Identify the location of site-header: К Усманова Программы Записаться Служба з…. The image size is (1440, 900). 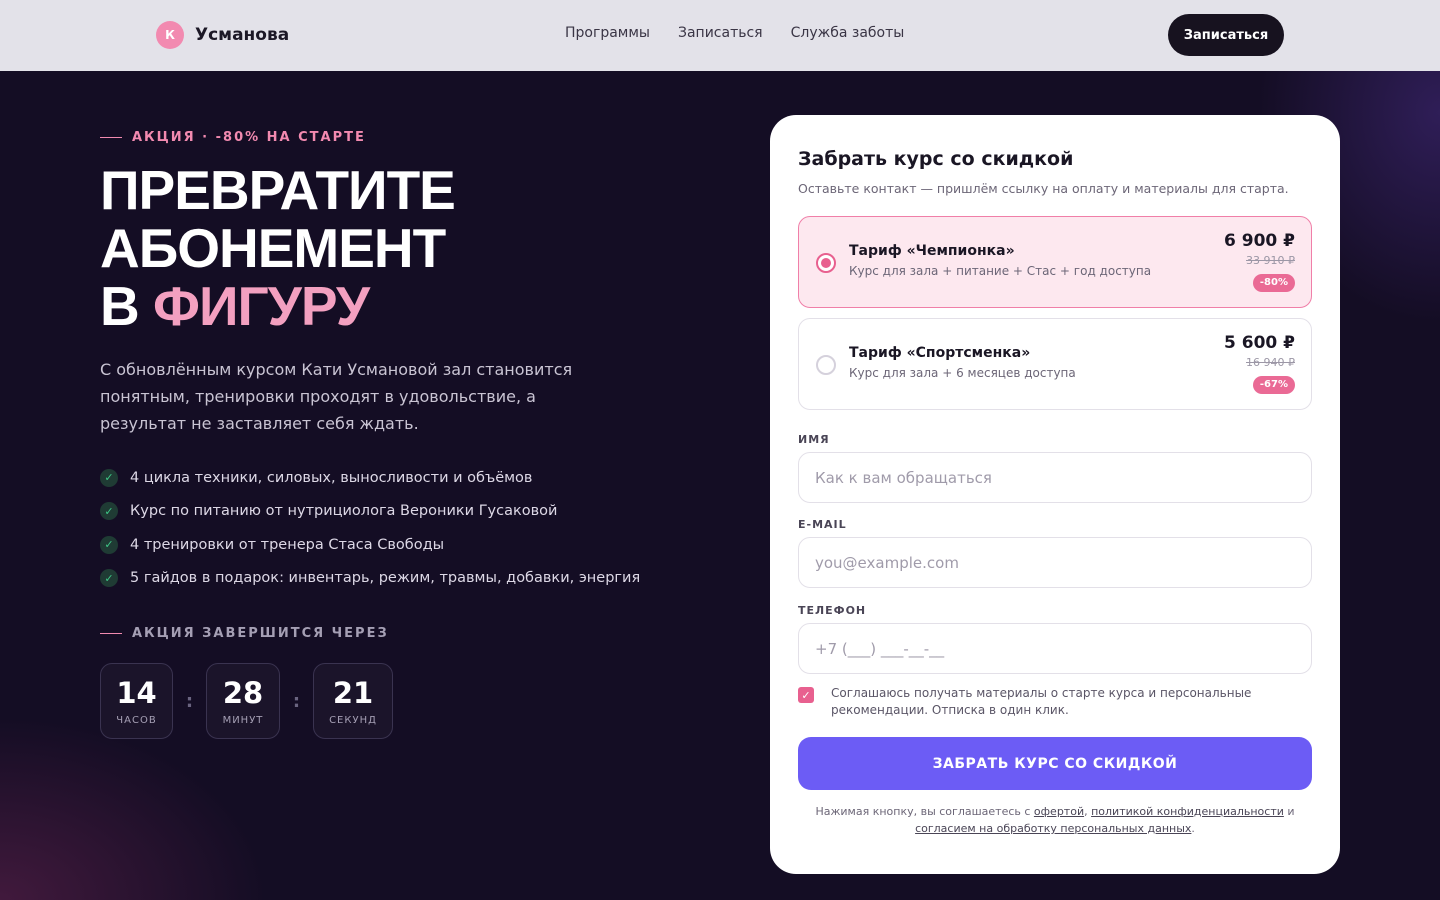
(720, 35).